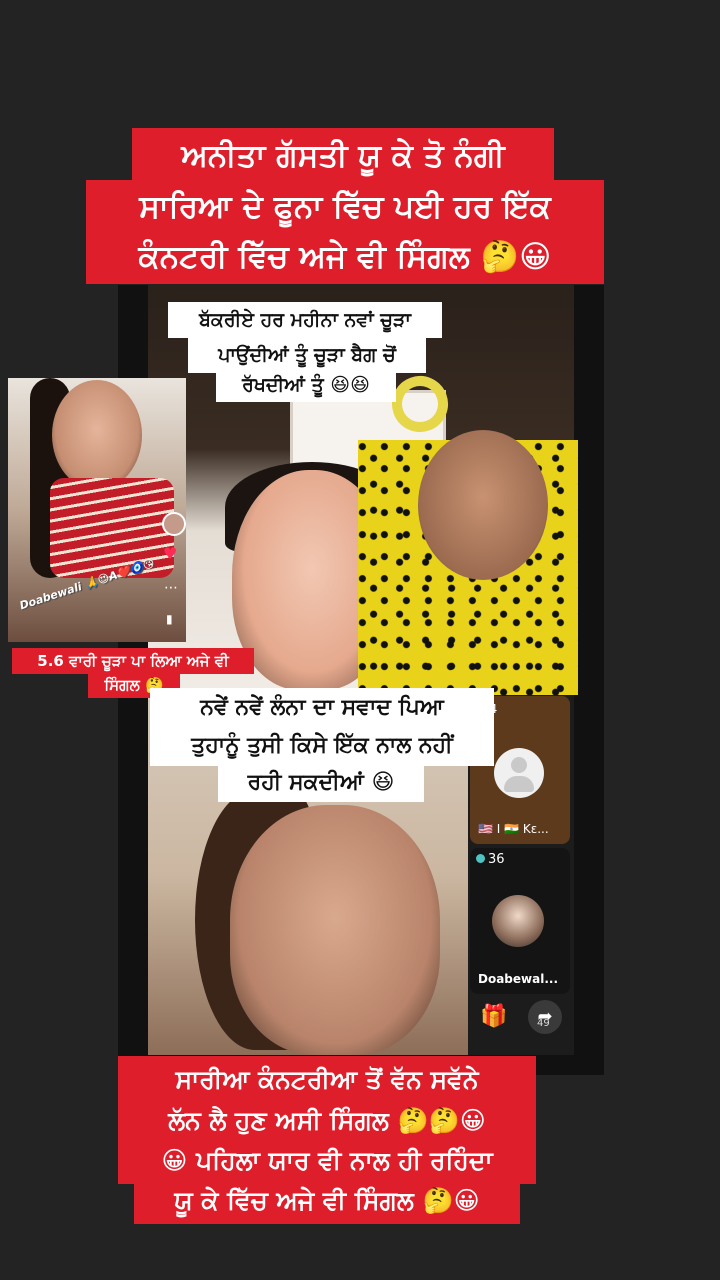 This screenshot has width=720, height=1280. I want to click on inset-profile-avatar, so click(174, 524).